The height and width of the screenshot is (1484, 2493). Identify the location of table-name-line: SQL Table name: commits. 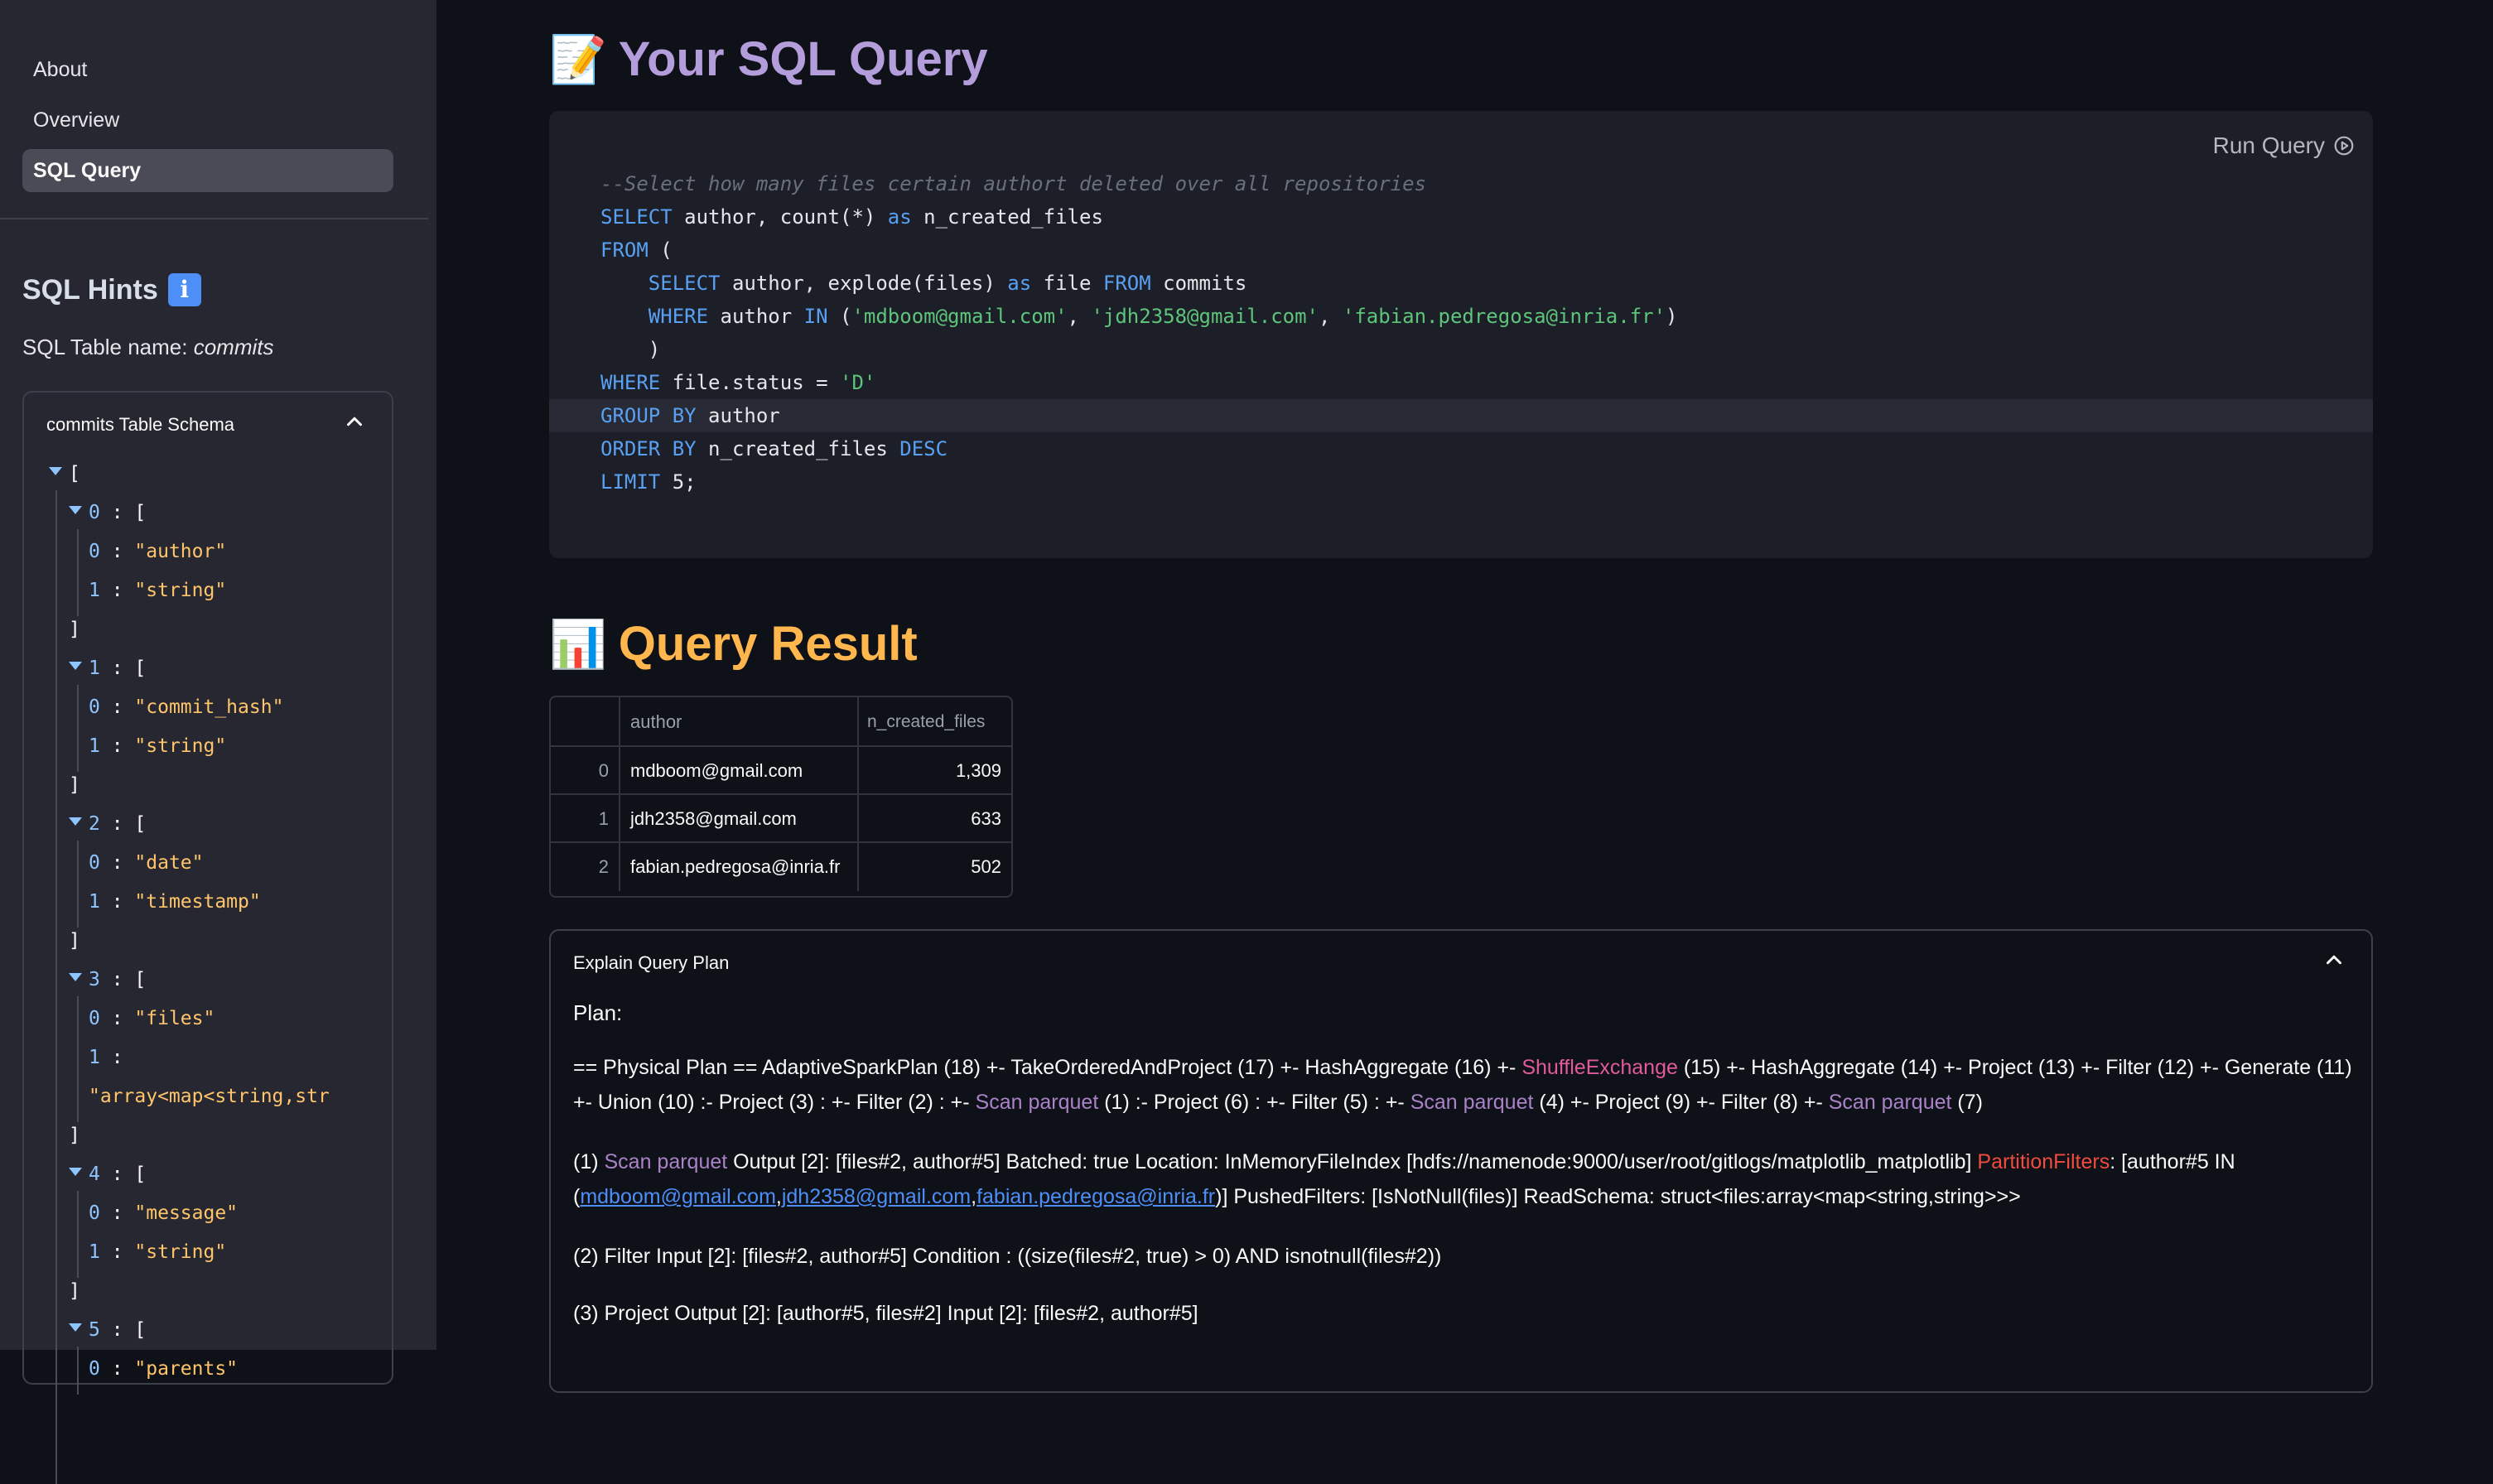
(147, 347).